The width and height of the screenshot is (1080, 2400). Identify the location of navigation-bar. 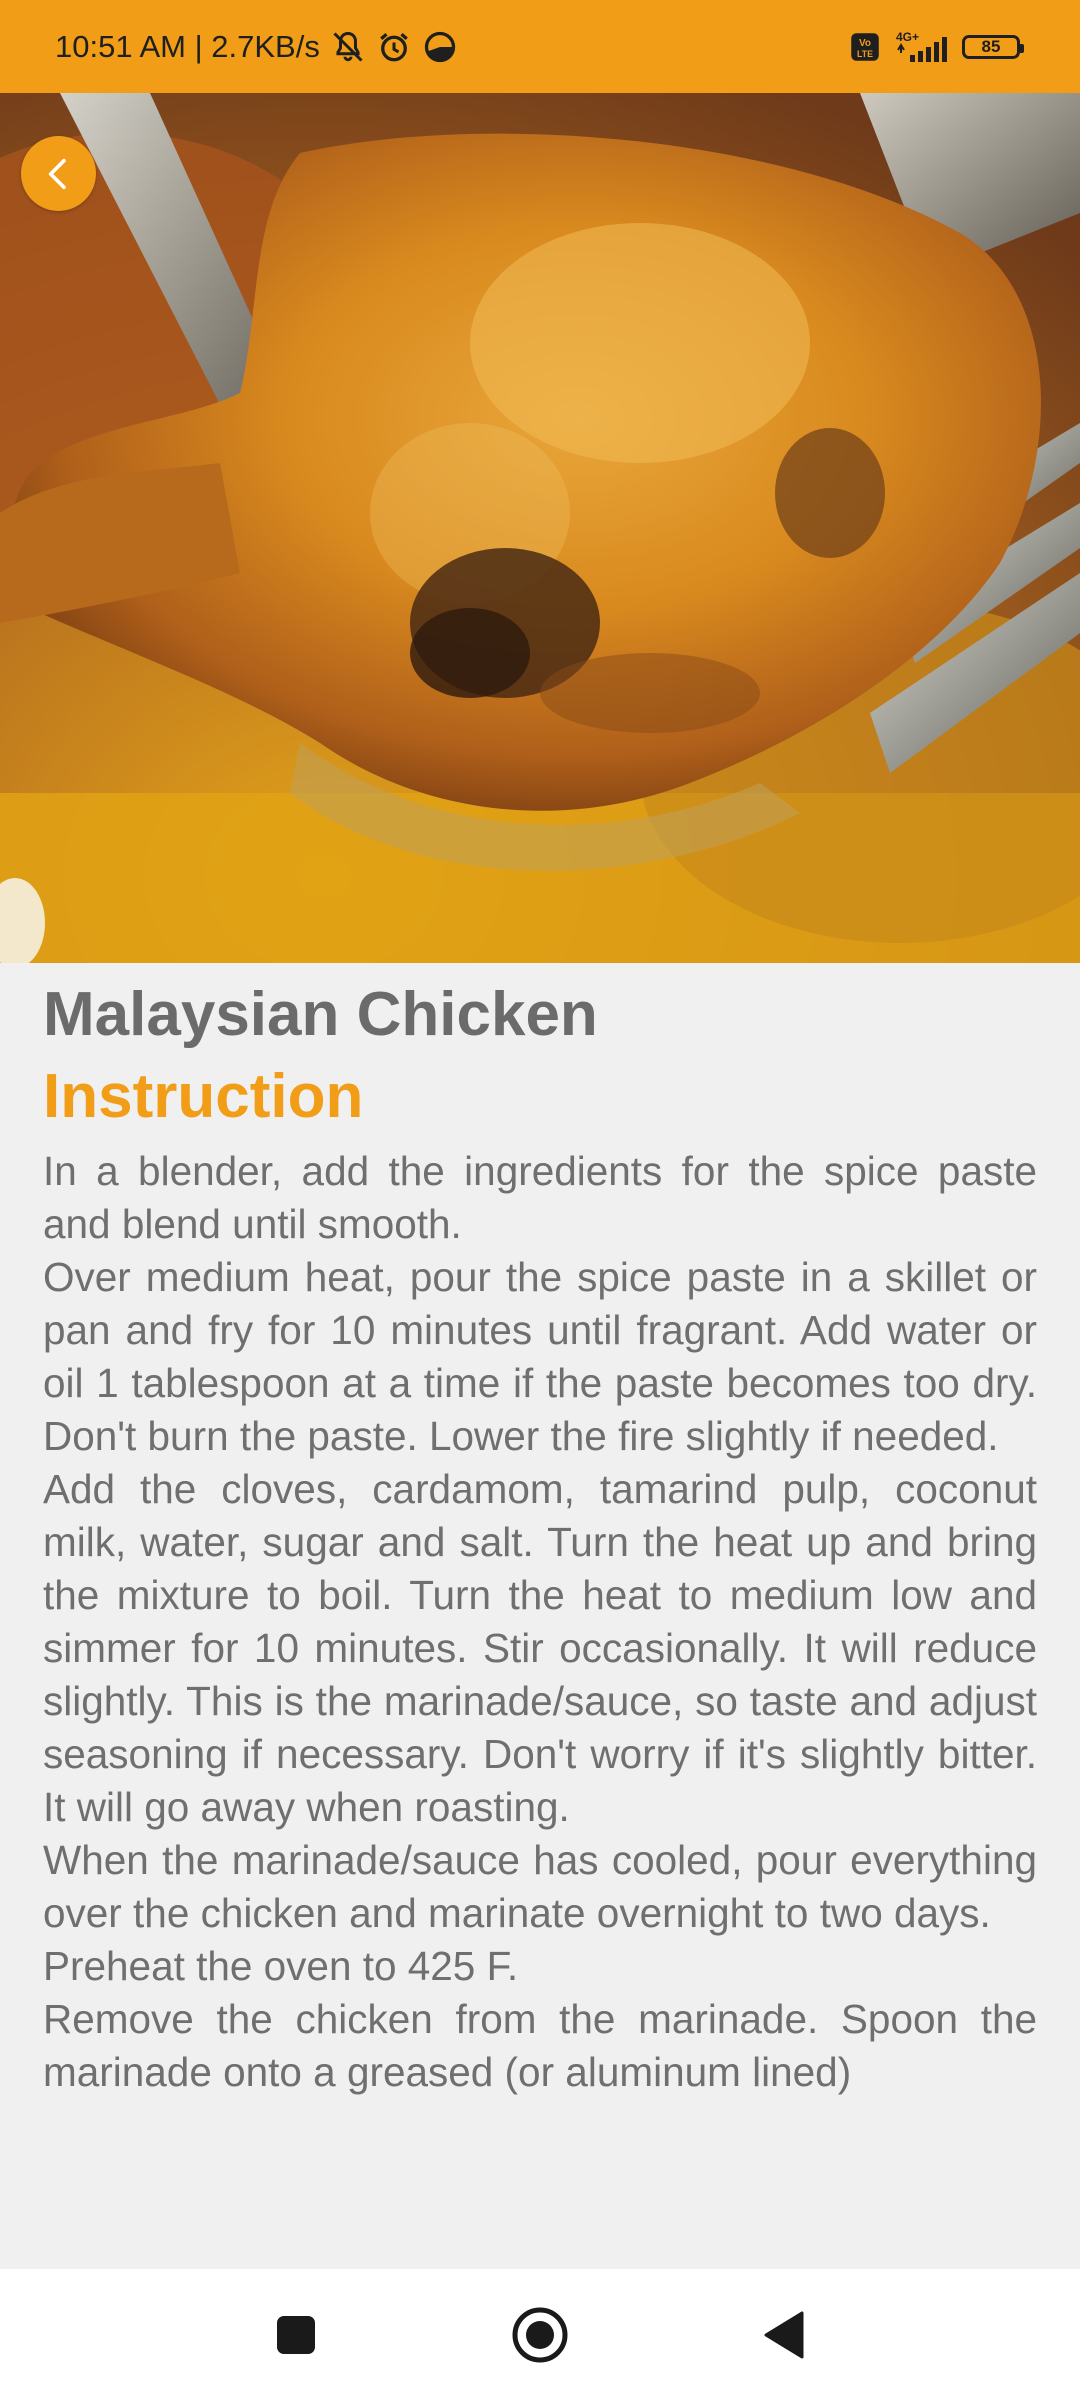
(540, 2334).